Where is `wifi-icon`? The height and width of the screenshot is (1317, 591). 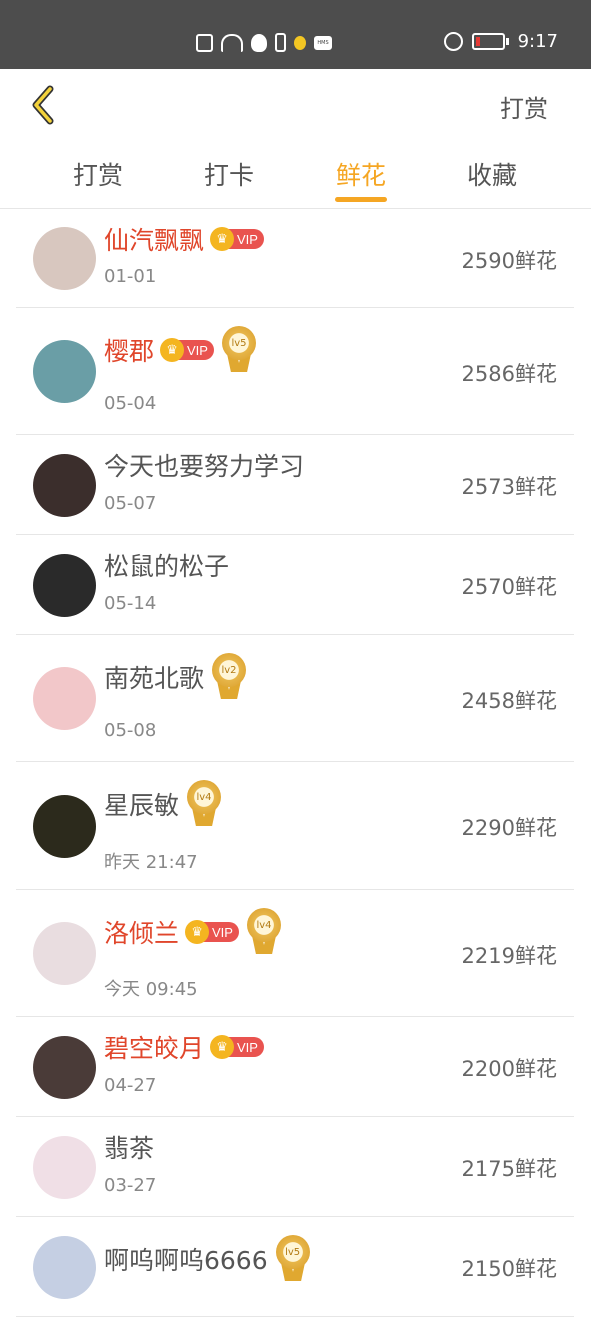 wifi-icon is located at coordinates (232, 42).